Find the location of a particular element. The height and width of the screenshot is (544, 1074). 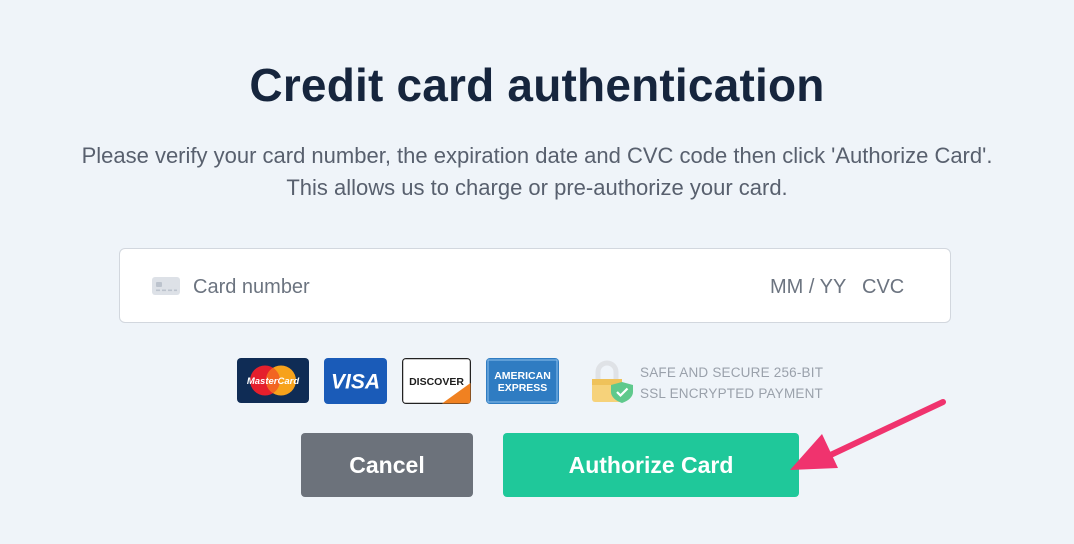

expiry-date-input: MM / YY is located at coordinates (808, 287).